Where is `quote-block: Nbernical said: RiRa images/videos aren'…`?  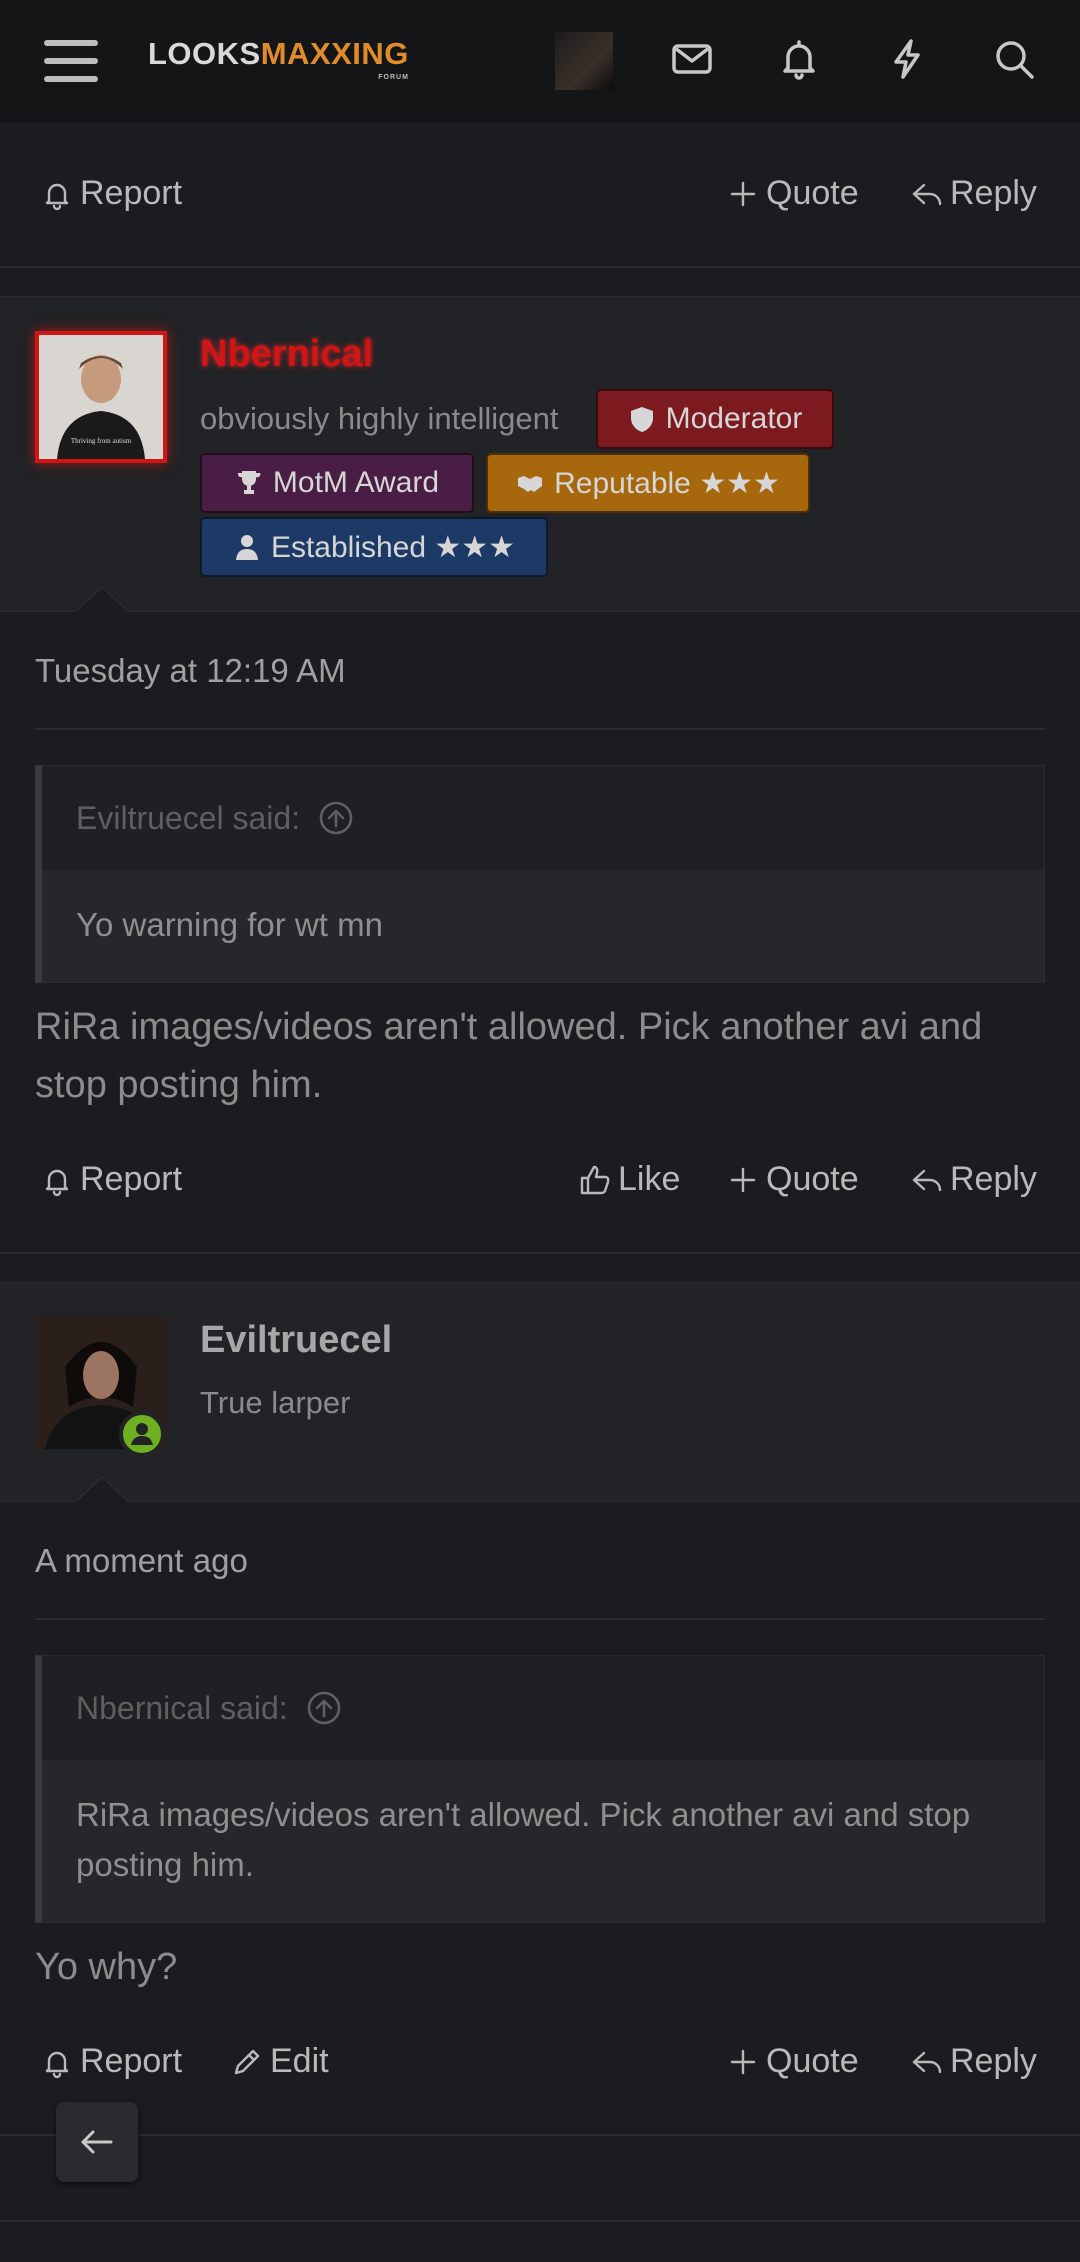
quote-block: Nbernical said: RiRa images/videos aren'… is located at coordinates (540, 1789).